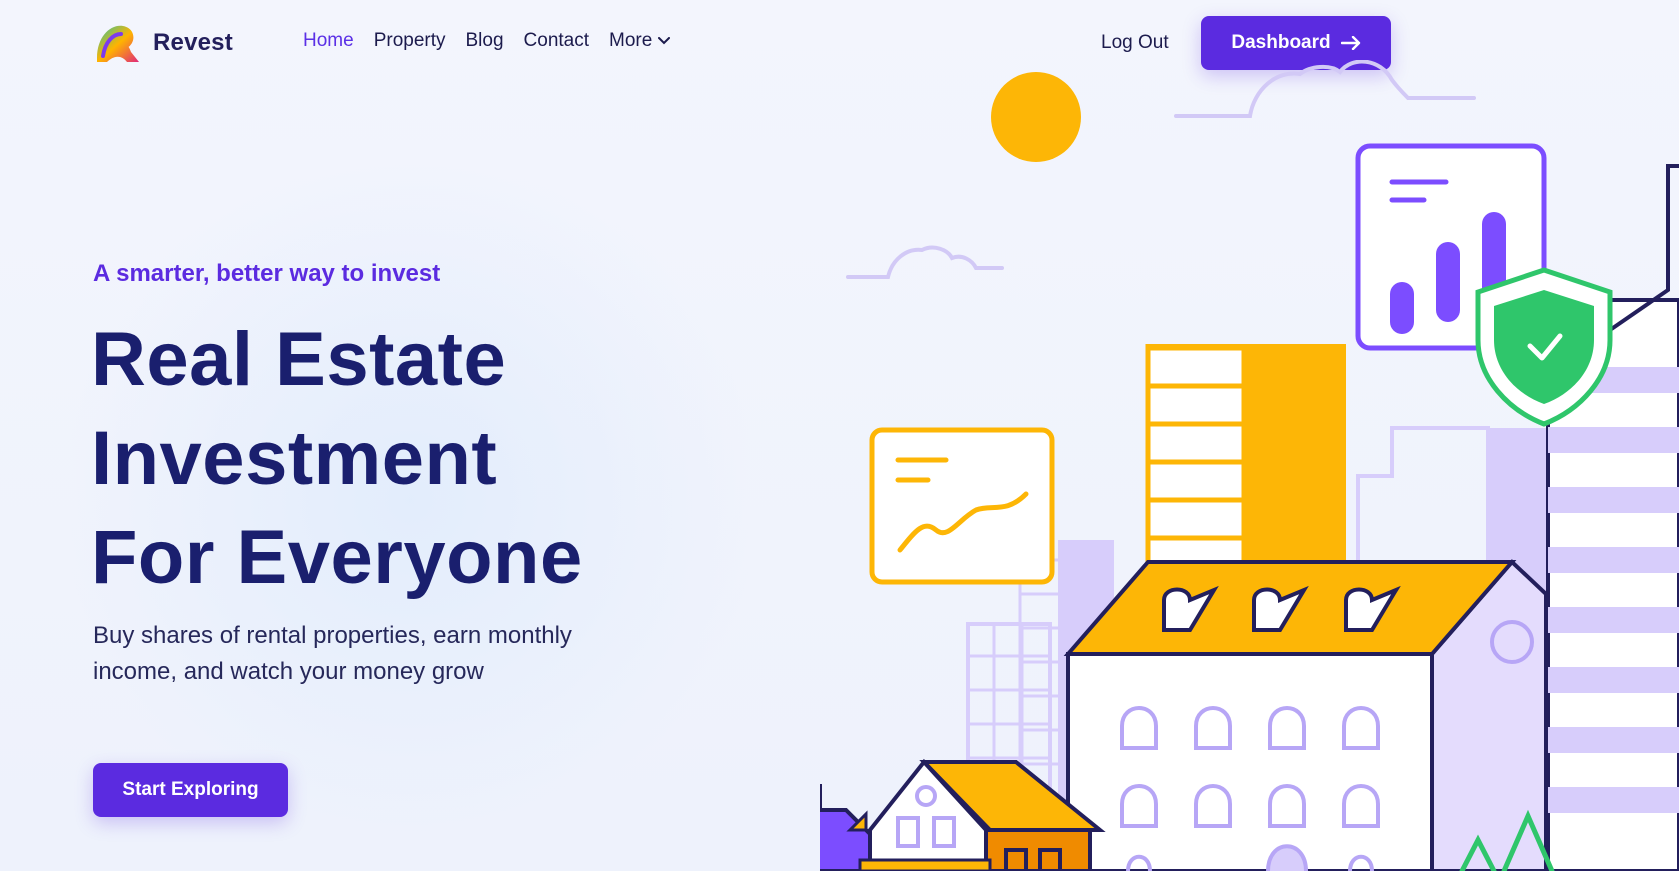  Describe the element at coordinates (664, 41) in the screenshot. I see `chevron-down-icon` at that location.